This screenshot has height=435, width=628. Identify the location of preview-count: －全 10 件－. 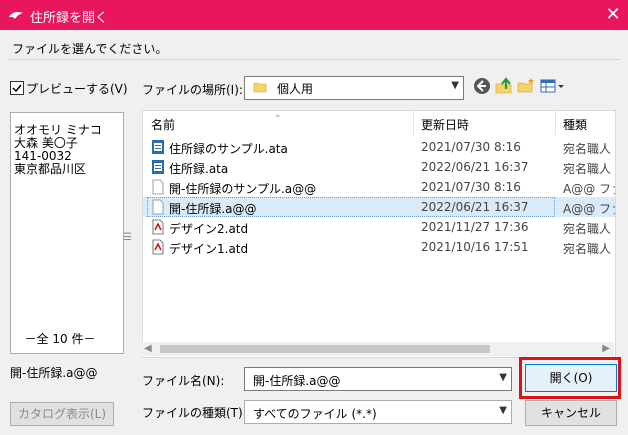
(60, 339).